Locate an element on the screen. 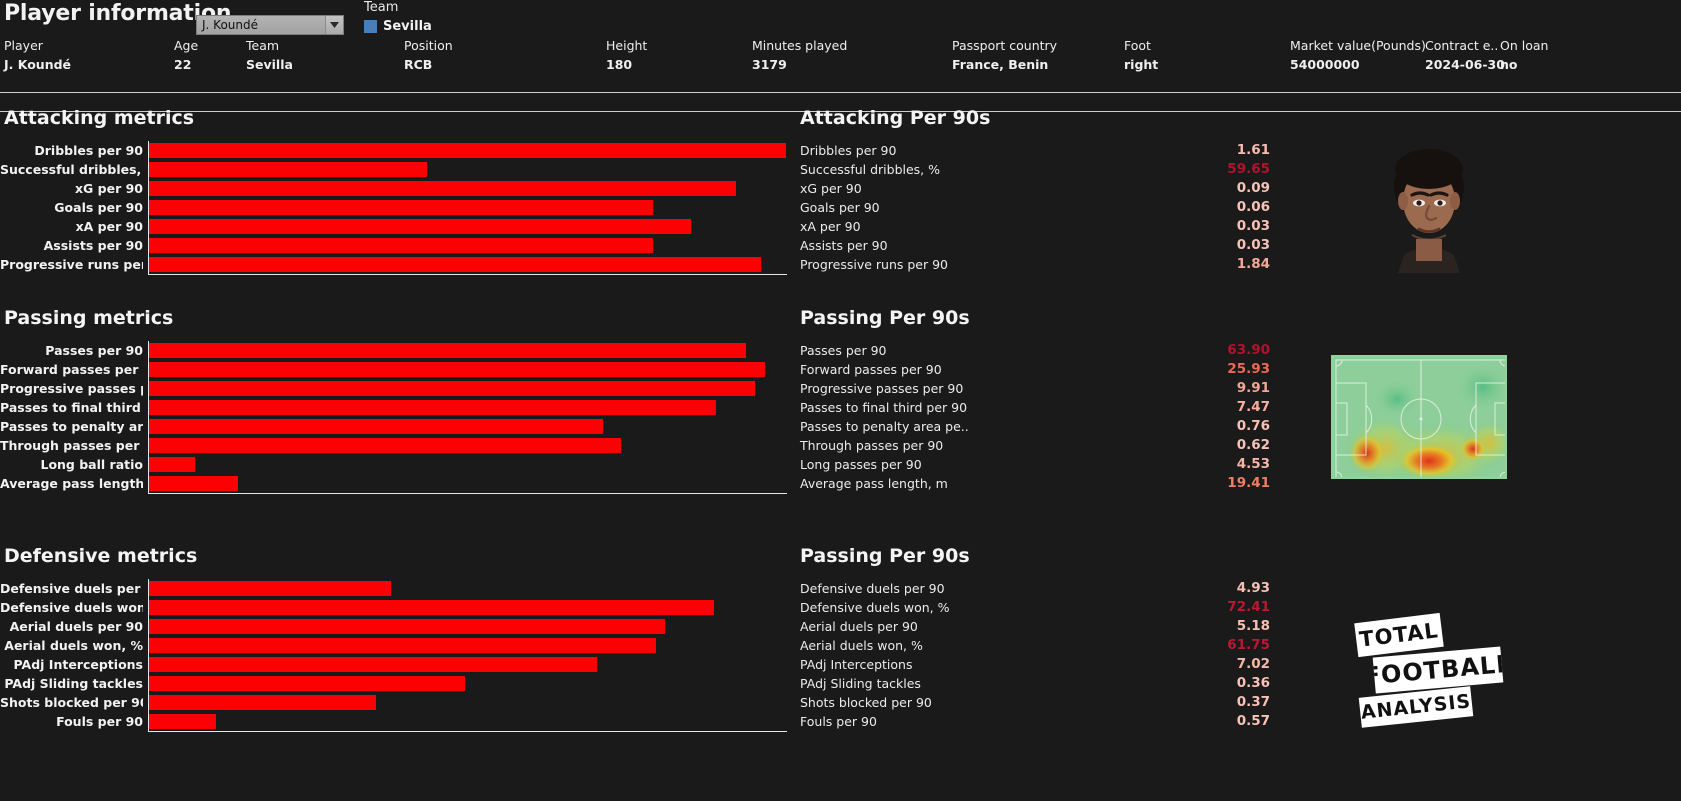 The image size is (1681, 801). bar-row: PAdj Sliding tackles is located at coordinates (395, 683).